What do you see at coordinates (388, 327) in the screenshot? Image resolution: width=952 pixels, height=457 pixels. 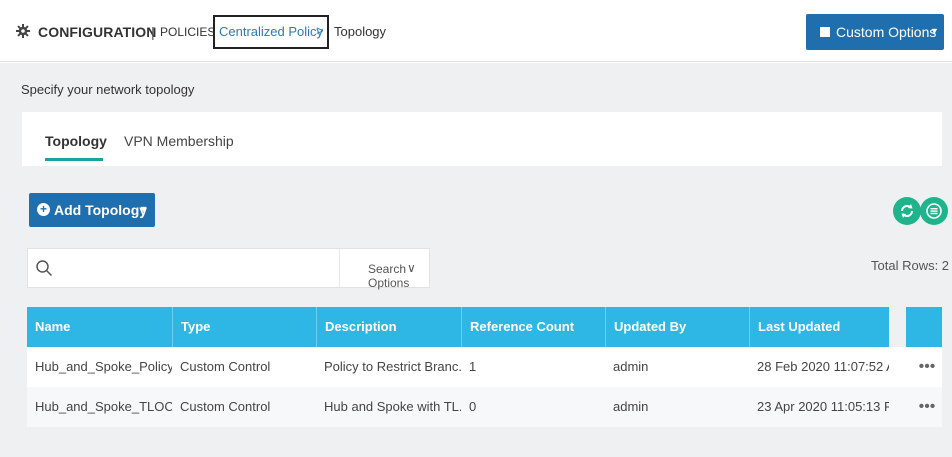 I see `column-header-description: Description` at bounding box center [388, 327].